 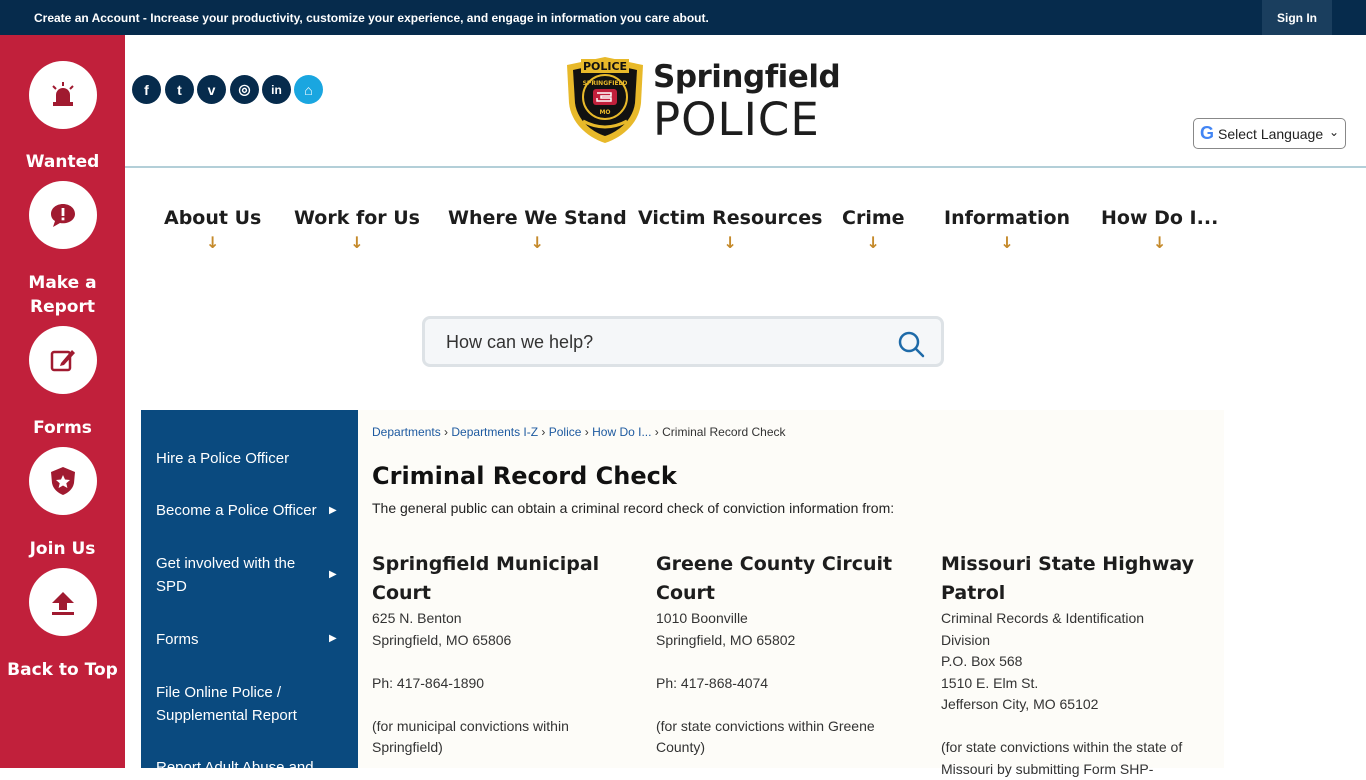 I want to click on court-address-line: Springfield, MO 65806, so click(x=502, y=641).